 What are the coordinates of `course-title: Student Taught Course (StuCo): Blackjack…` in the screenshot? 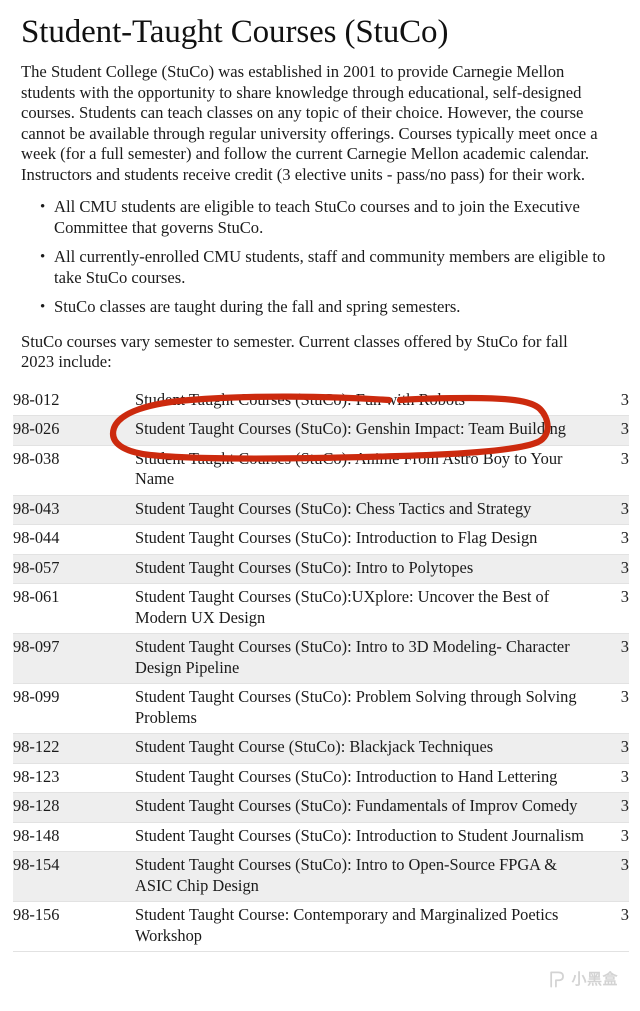 It's located at (314, 746).